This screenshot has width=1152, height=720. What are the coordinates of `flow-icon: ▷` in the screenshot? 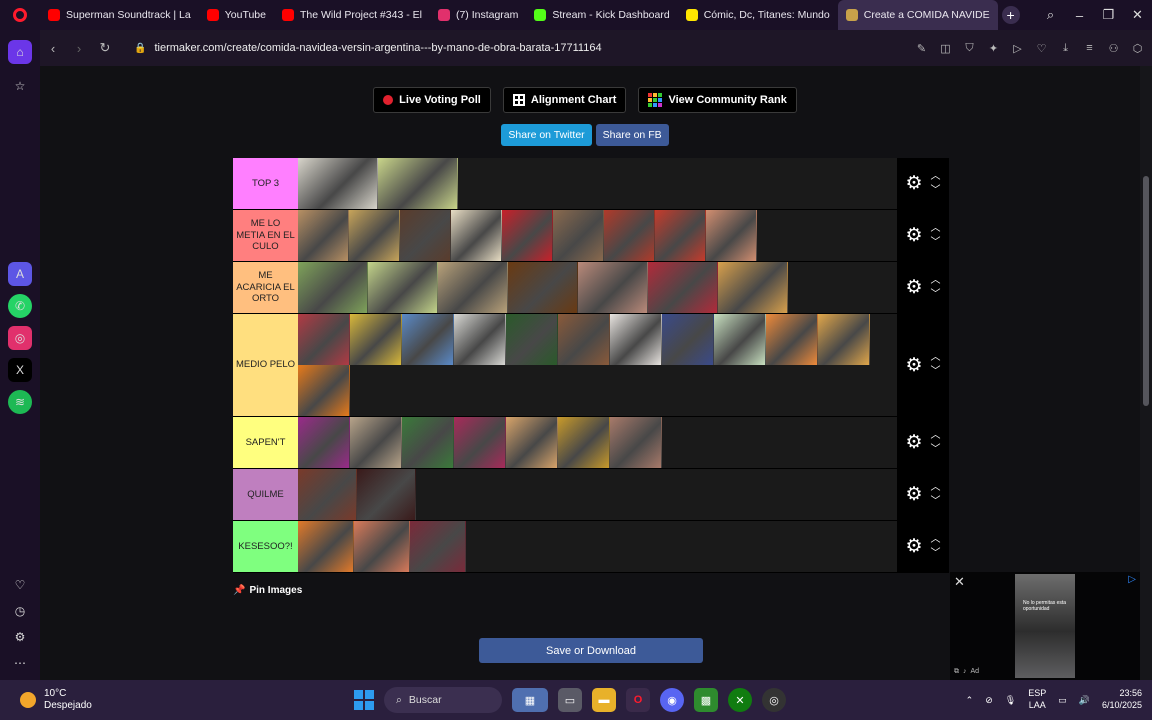 It's located at (1017, 48).